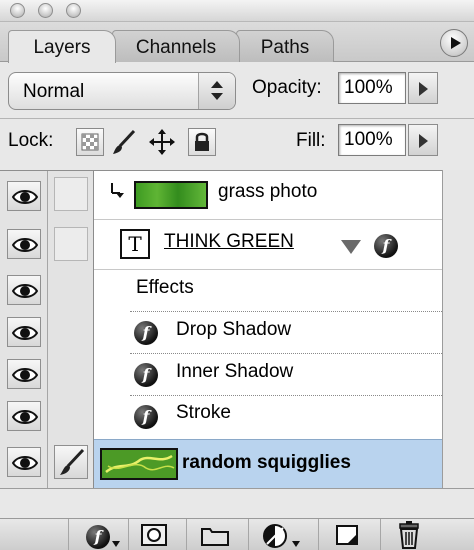 This screenshot has width=474, height=550. I want to click on blend-mode-value: Normal, so click(54, 91).